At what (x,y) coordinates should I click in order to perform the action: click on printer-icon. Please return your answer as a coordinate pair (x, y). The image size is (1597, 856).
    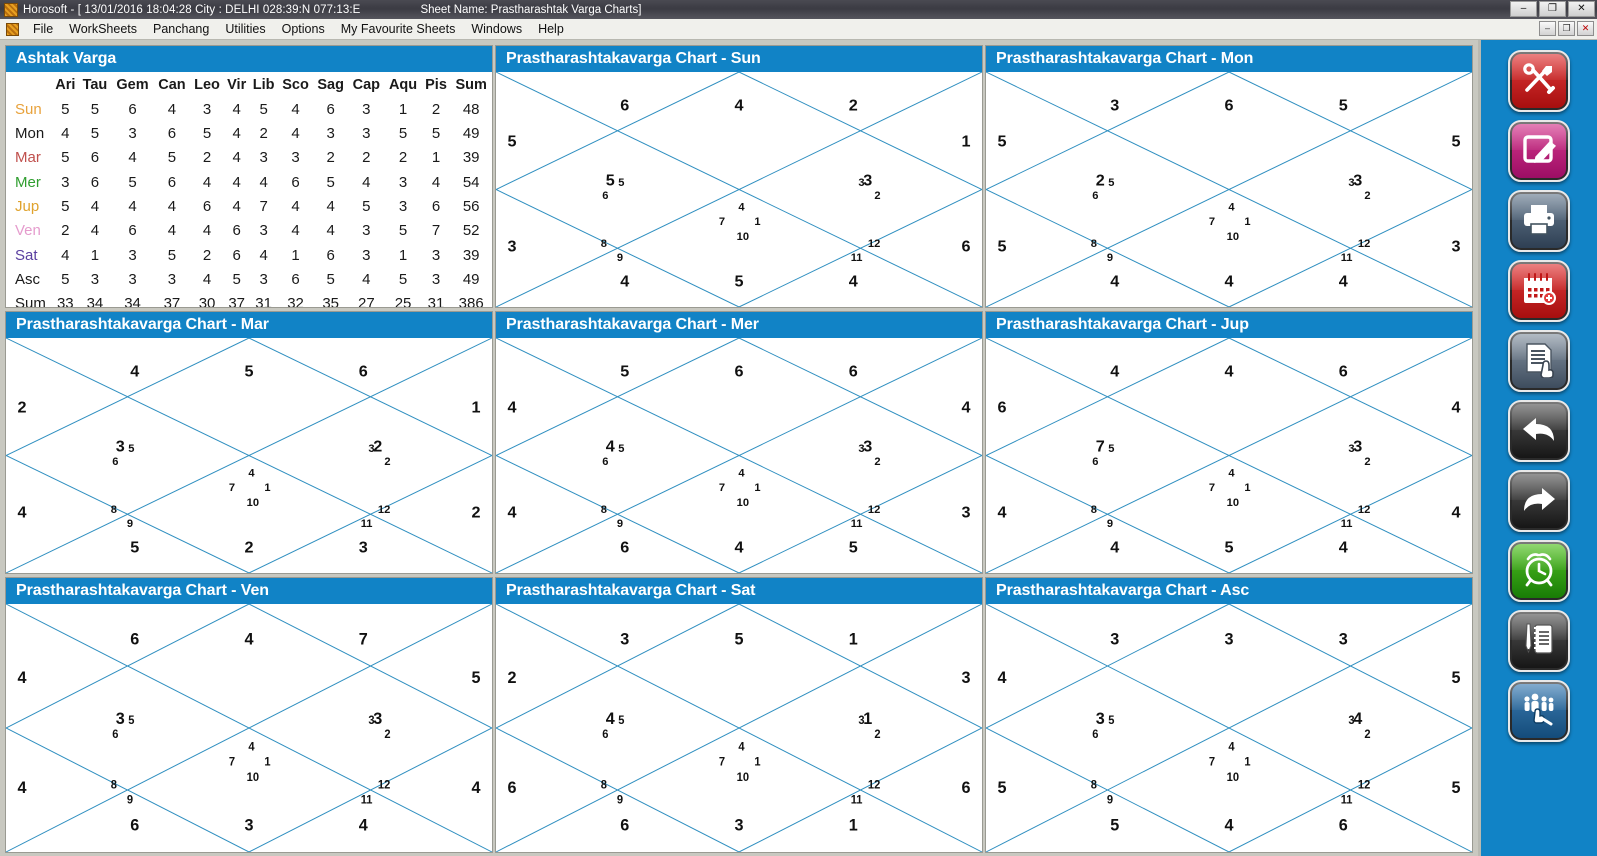
    Looking at the image, I should click on (1539, 221).